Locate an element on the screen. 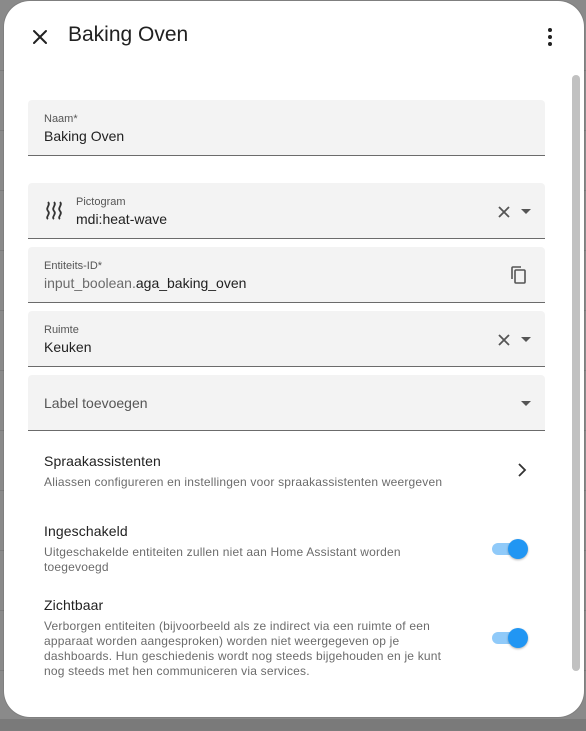 Image resolution: width=586 pixels, height=731 pixels. labels-field-placeholder: Label toevoegen is located at coordinates (96, 403).